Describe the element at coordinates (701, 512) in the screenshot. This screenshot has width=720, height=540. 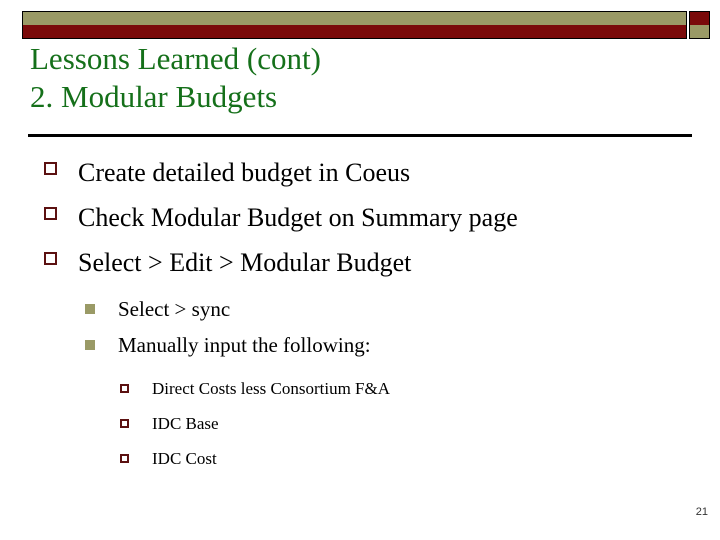
I see `page-number: 21` at that location.